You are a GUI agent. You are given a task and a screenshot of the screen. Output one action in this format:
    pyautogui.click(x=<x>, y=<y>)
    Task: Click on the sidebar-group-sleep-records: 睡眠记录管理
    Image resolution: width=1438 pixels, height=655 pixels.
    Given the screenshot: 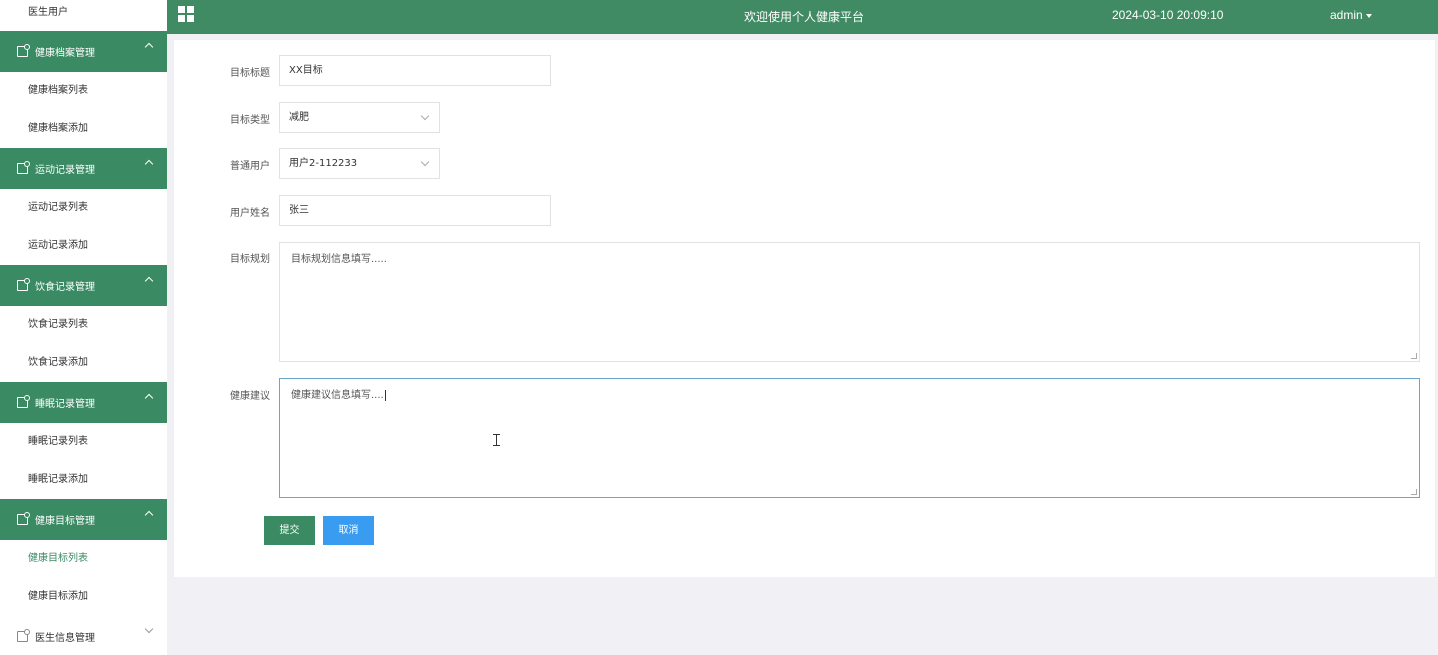 What is the action you would take?
    pyautogui.click(x=83, y=402)
    